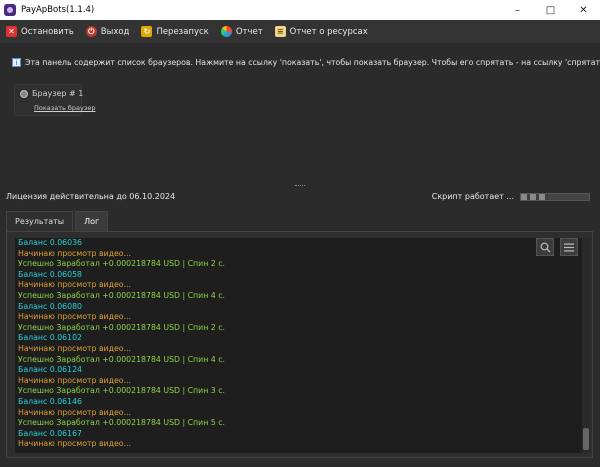 The image size is (600, 467). Describe the element at coordinates (50, 401) in the screenshot. I see `log-line: Баланс 0.06146` at that location.